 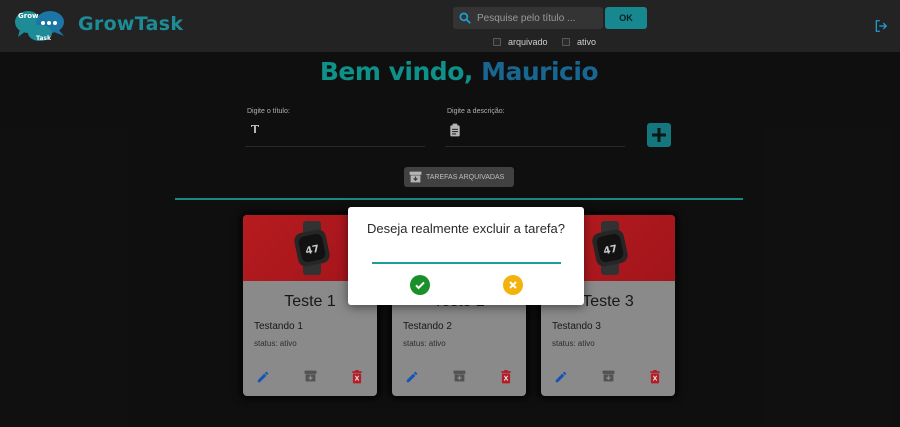 I want to click on filter-active-label: ativo, so click(x=587, y=42).